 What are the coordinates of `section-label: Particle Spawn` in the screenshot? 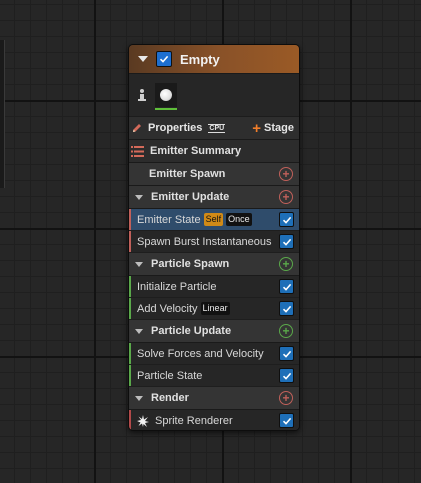 It's located at (190, 264).